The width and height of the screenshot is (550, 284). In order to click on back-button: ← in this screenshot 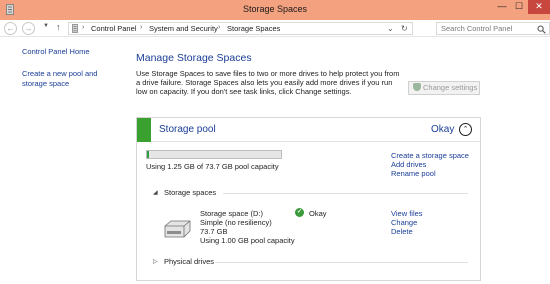, I will do `click(10, 28)`.